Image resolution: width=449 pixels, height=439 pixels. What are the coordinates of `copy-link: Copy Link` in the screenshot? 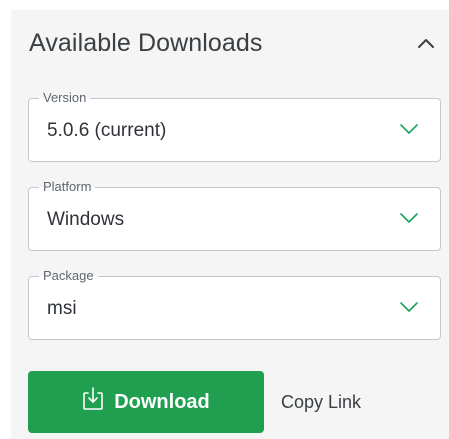 It's located at (321, 402).